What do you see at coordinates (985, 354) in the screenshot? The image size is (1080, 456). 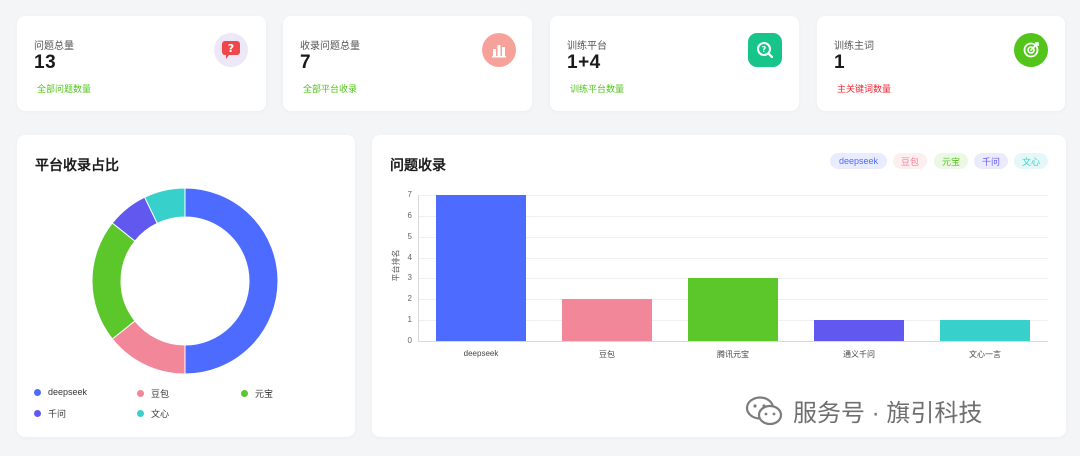 I see `x-tick-label: 文心一言` at bounding box center [985, 354].